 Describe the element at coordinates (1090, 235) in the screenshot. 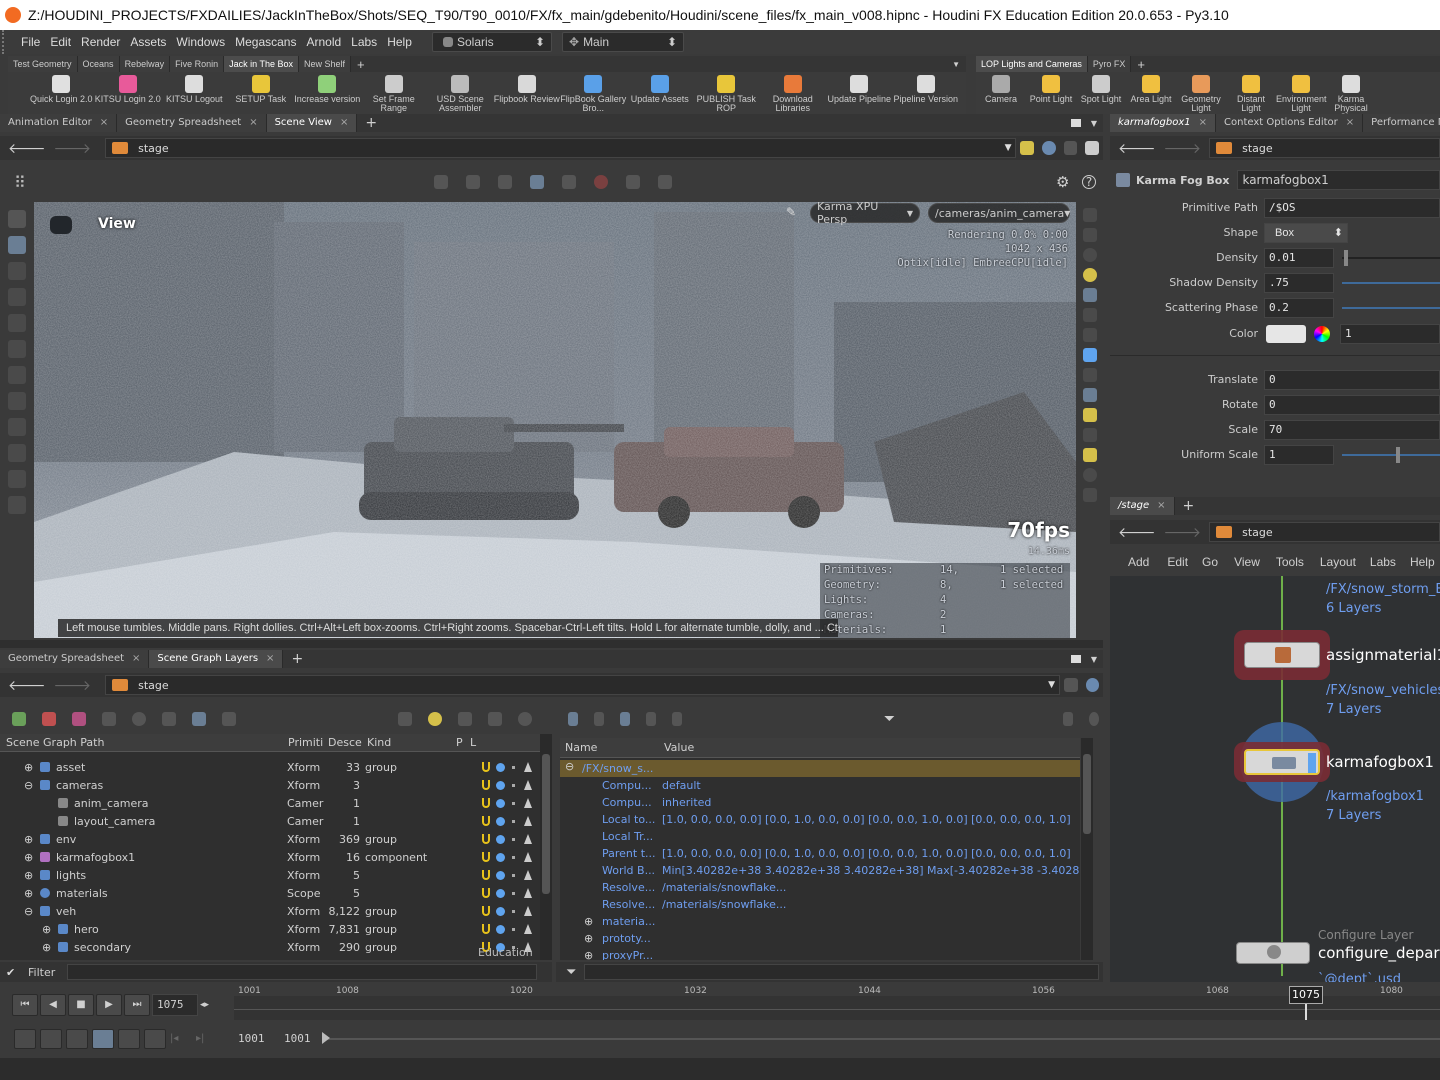

I see `ghost-icon` at that location.